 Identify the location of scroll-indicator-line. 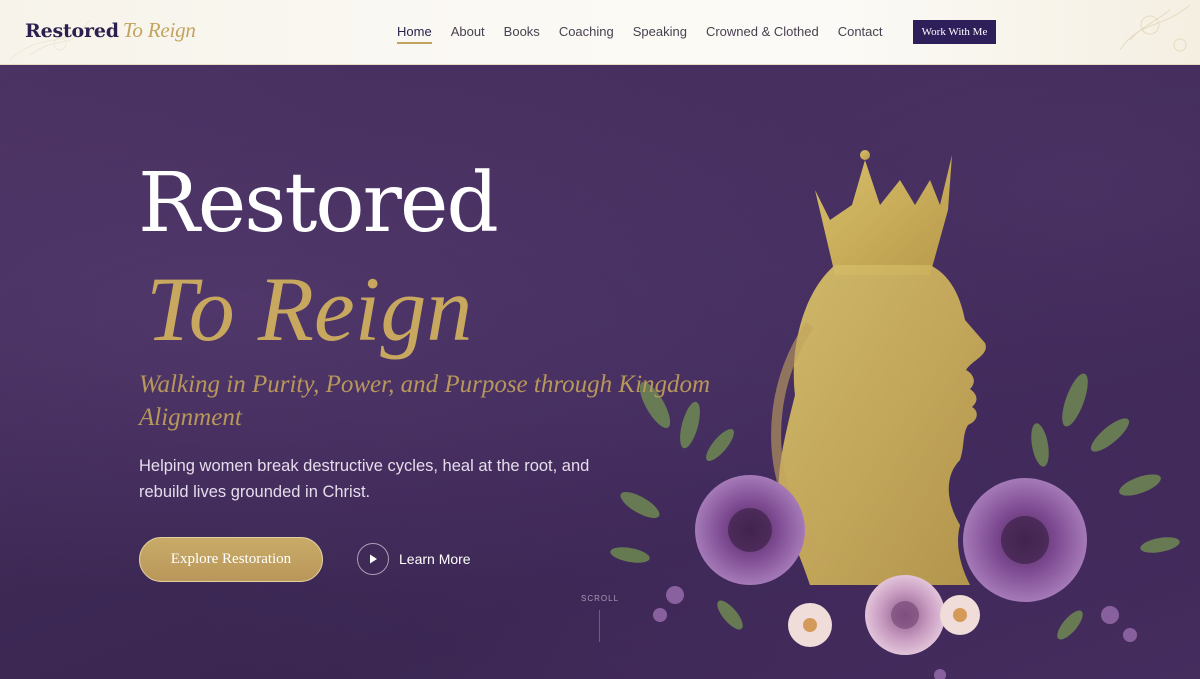
(599, 626).